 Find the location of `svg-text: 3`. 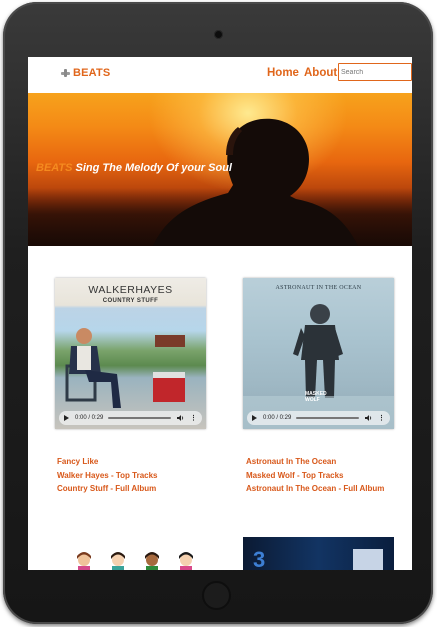

svg-text: 3 is located at coordinates (259, 558).